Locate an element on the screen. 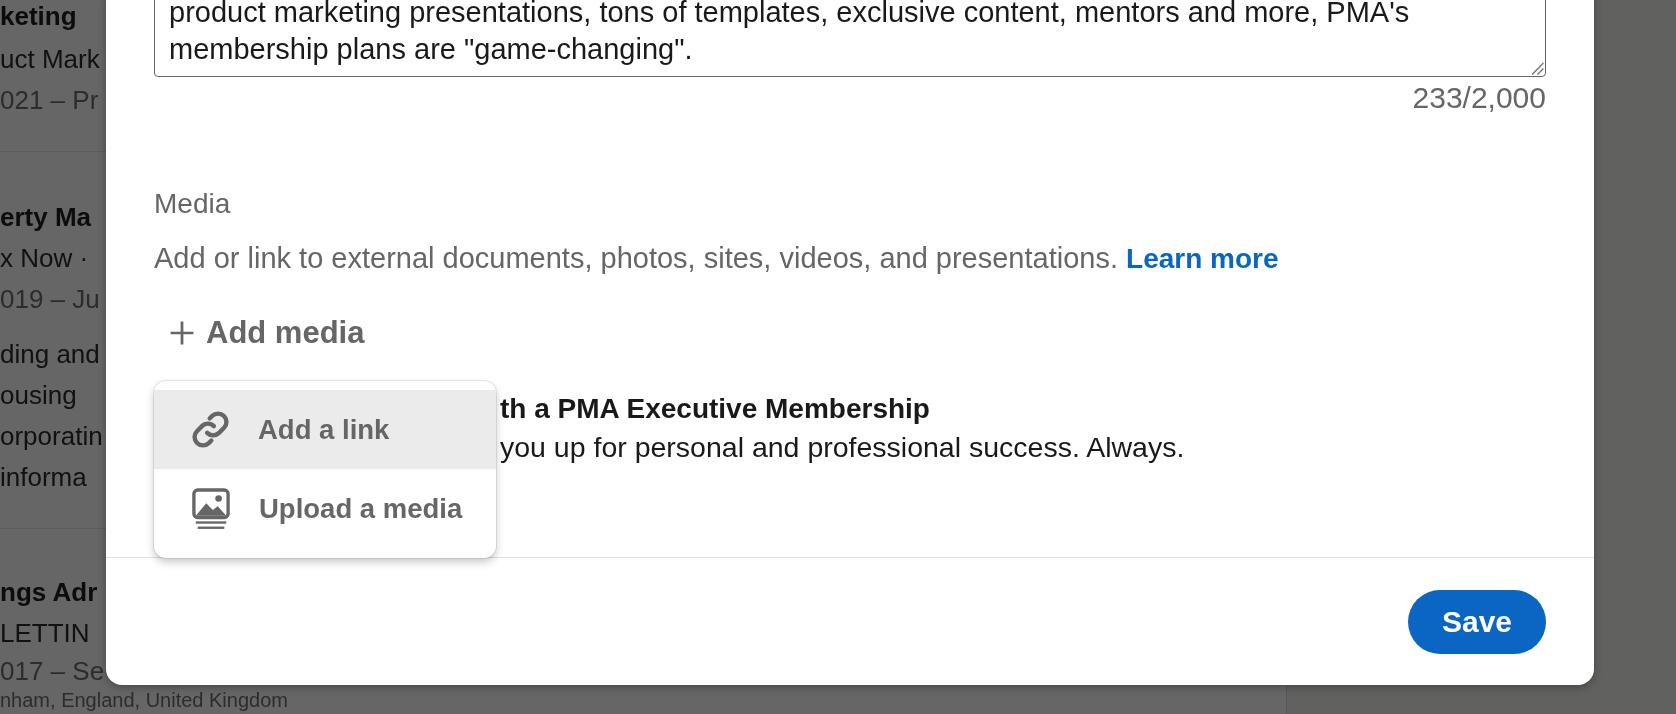 This screenshot has height=714, width=1676. plus-icon is located at coordinates (182, 333).